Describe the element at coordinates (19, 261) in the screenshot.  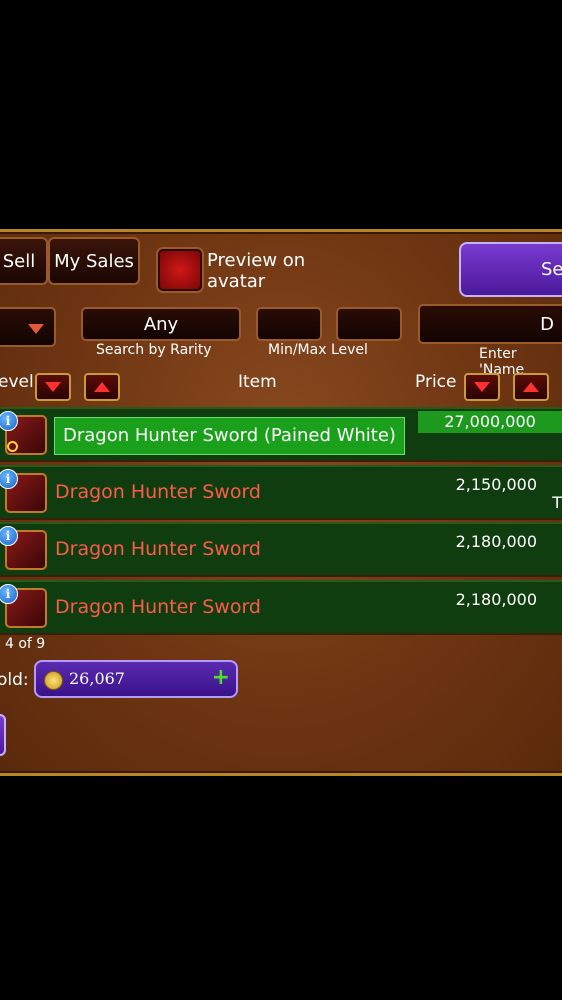
I see `tab-sell-label: Sell` at that location.